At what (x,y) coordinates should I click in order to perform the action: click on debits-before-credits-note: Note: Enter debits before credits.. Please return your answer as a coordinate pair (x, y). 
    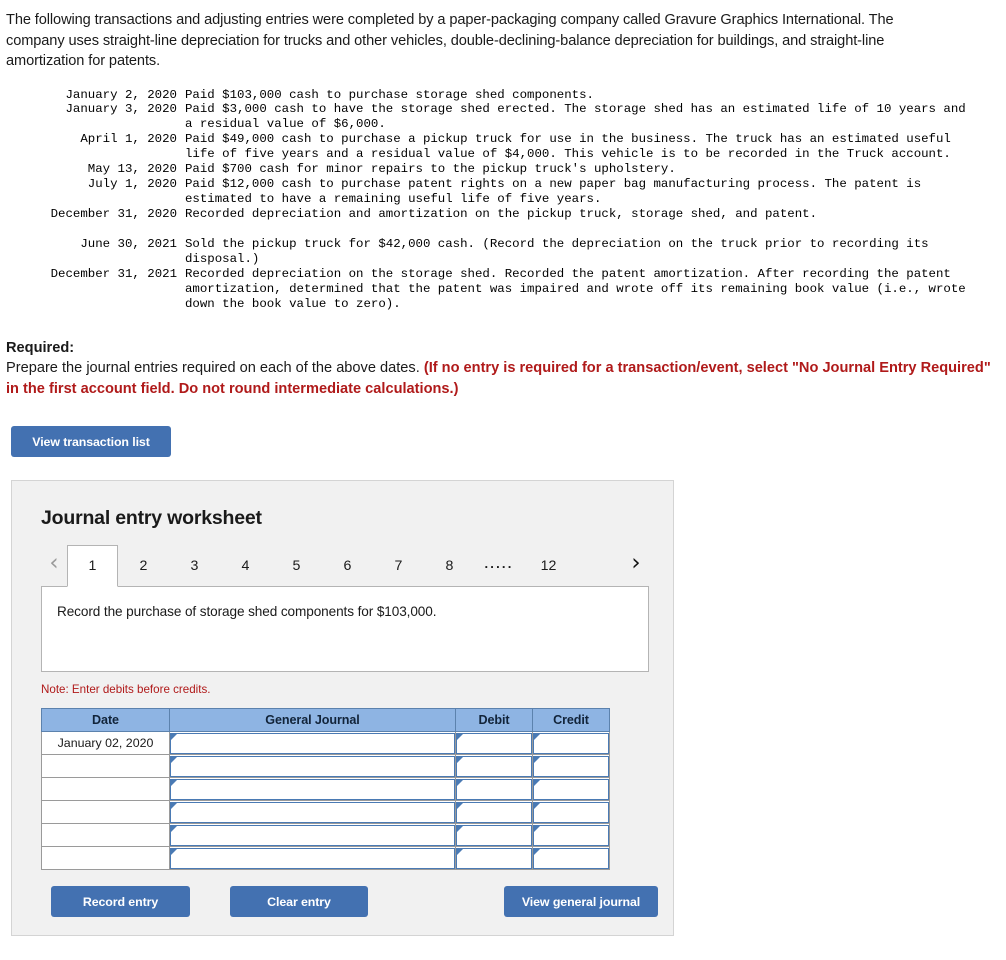
    Looking at the image, I should click on (126, 690).